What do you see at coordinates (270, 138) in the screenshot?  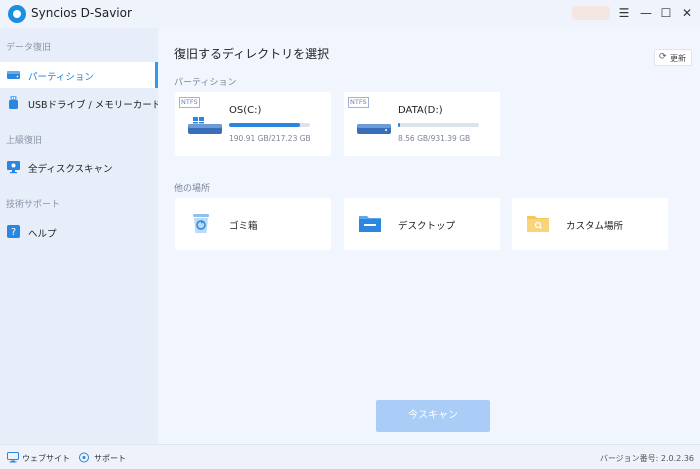 I see `drive-size: 190.91 GB/217.23 GB` at bounding box center [270, 138].